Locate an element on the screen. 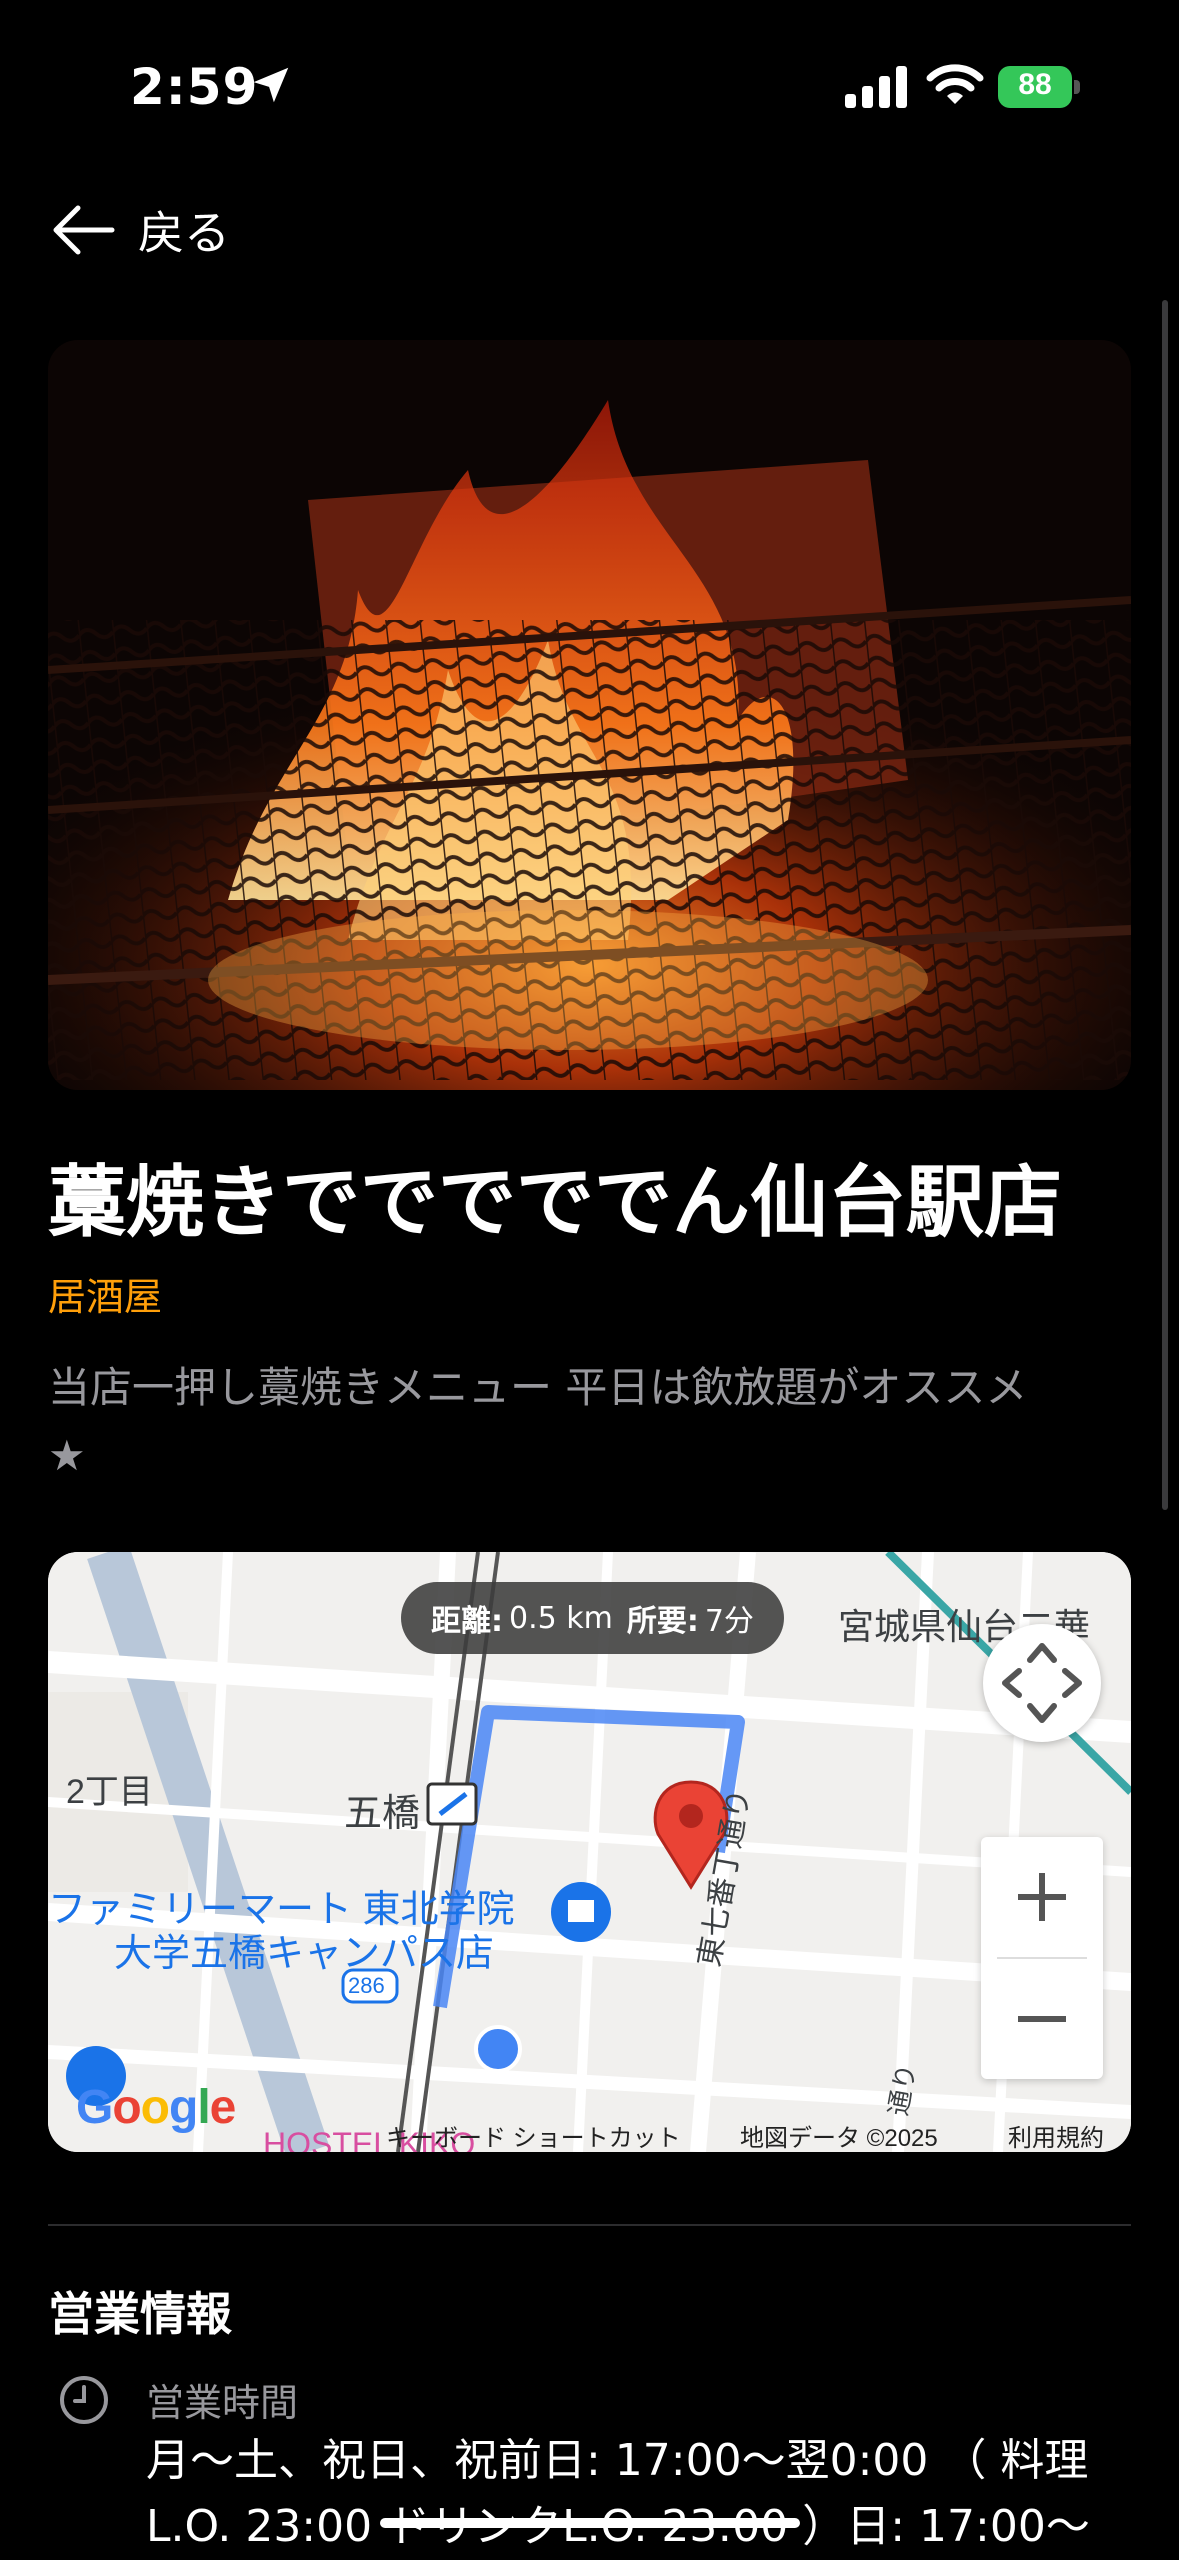 This screenshot has width=1179, height=2560. home-indicator is located at coordinates (590, 2523).